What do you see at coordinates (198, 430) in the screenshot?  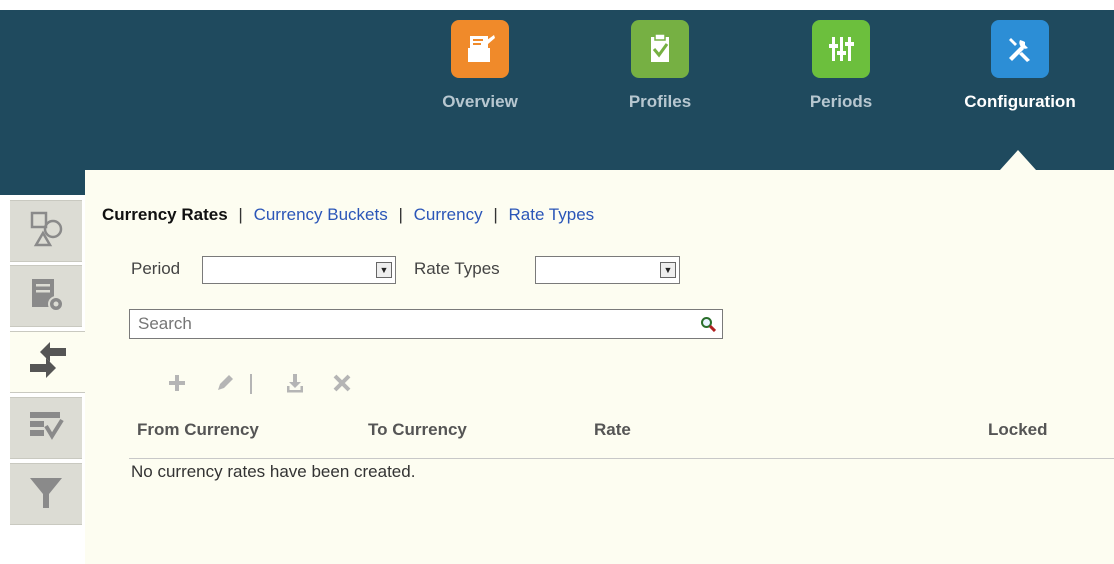 I see `column-header-from-currency: From Currency` at bounding box center [198, 430].